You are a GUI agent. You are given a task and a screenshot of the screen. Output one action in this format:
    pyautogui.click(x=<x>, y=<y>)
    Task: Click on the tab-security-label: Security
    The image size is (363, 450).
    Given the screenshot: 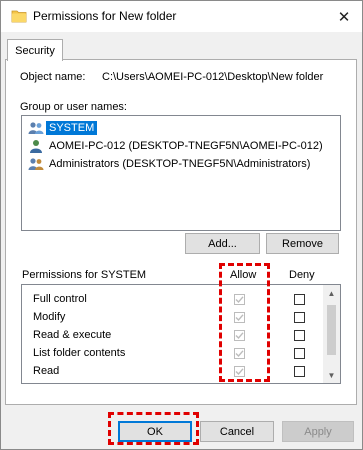 What is the action you would take?
    pyautogui.click(x=35, y=50)
    